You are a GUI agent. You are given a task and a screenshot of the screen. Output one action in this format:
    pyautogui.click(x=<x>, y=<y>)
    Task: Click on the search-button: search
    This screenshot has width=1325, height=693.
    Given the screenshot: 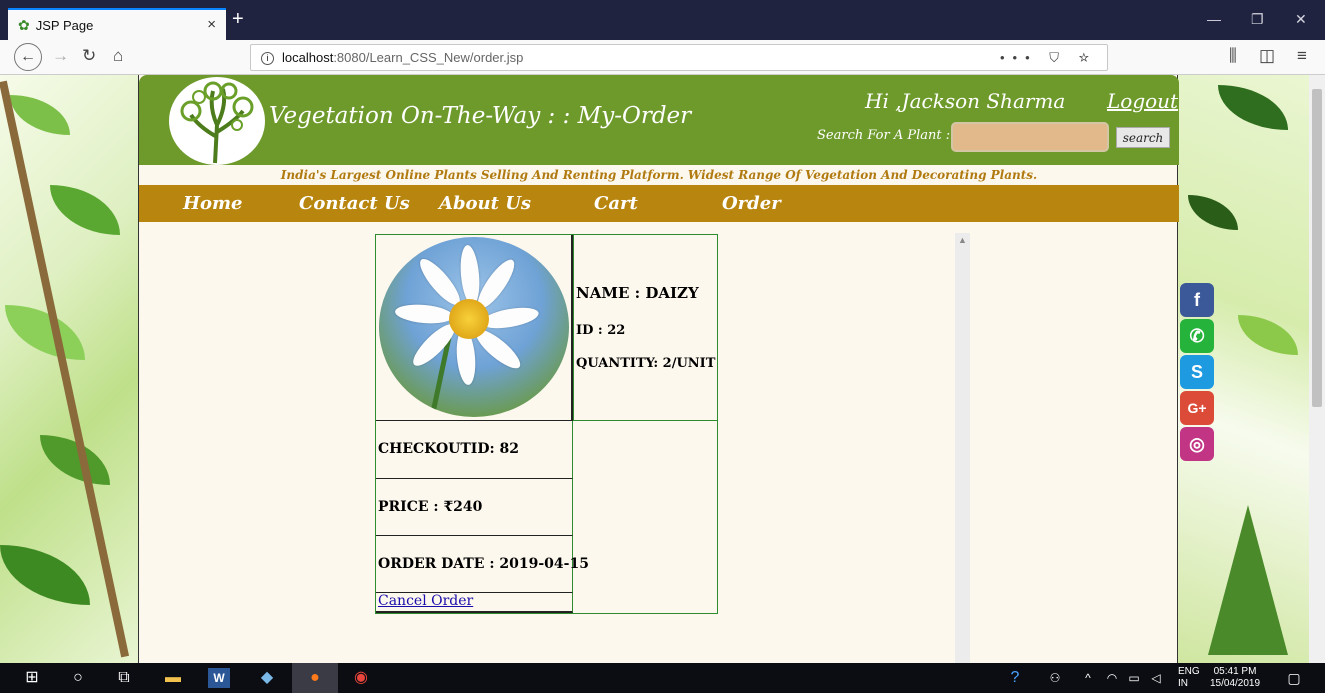 What is the action you would take?
    pyautogui.click(x=1143, y=137)
    